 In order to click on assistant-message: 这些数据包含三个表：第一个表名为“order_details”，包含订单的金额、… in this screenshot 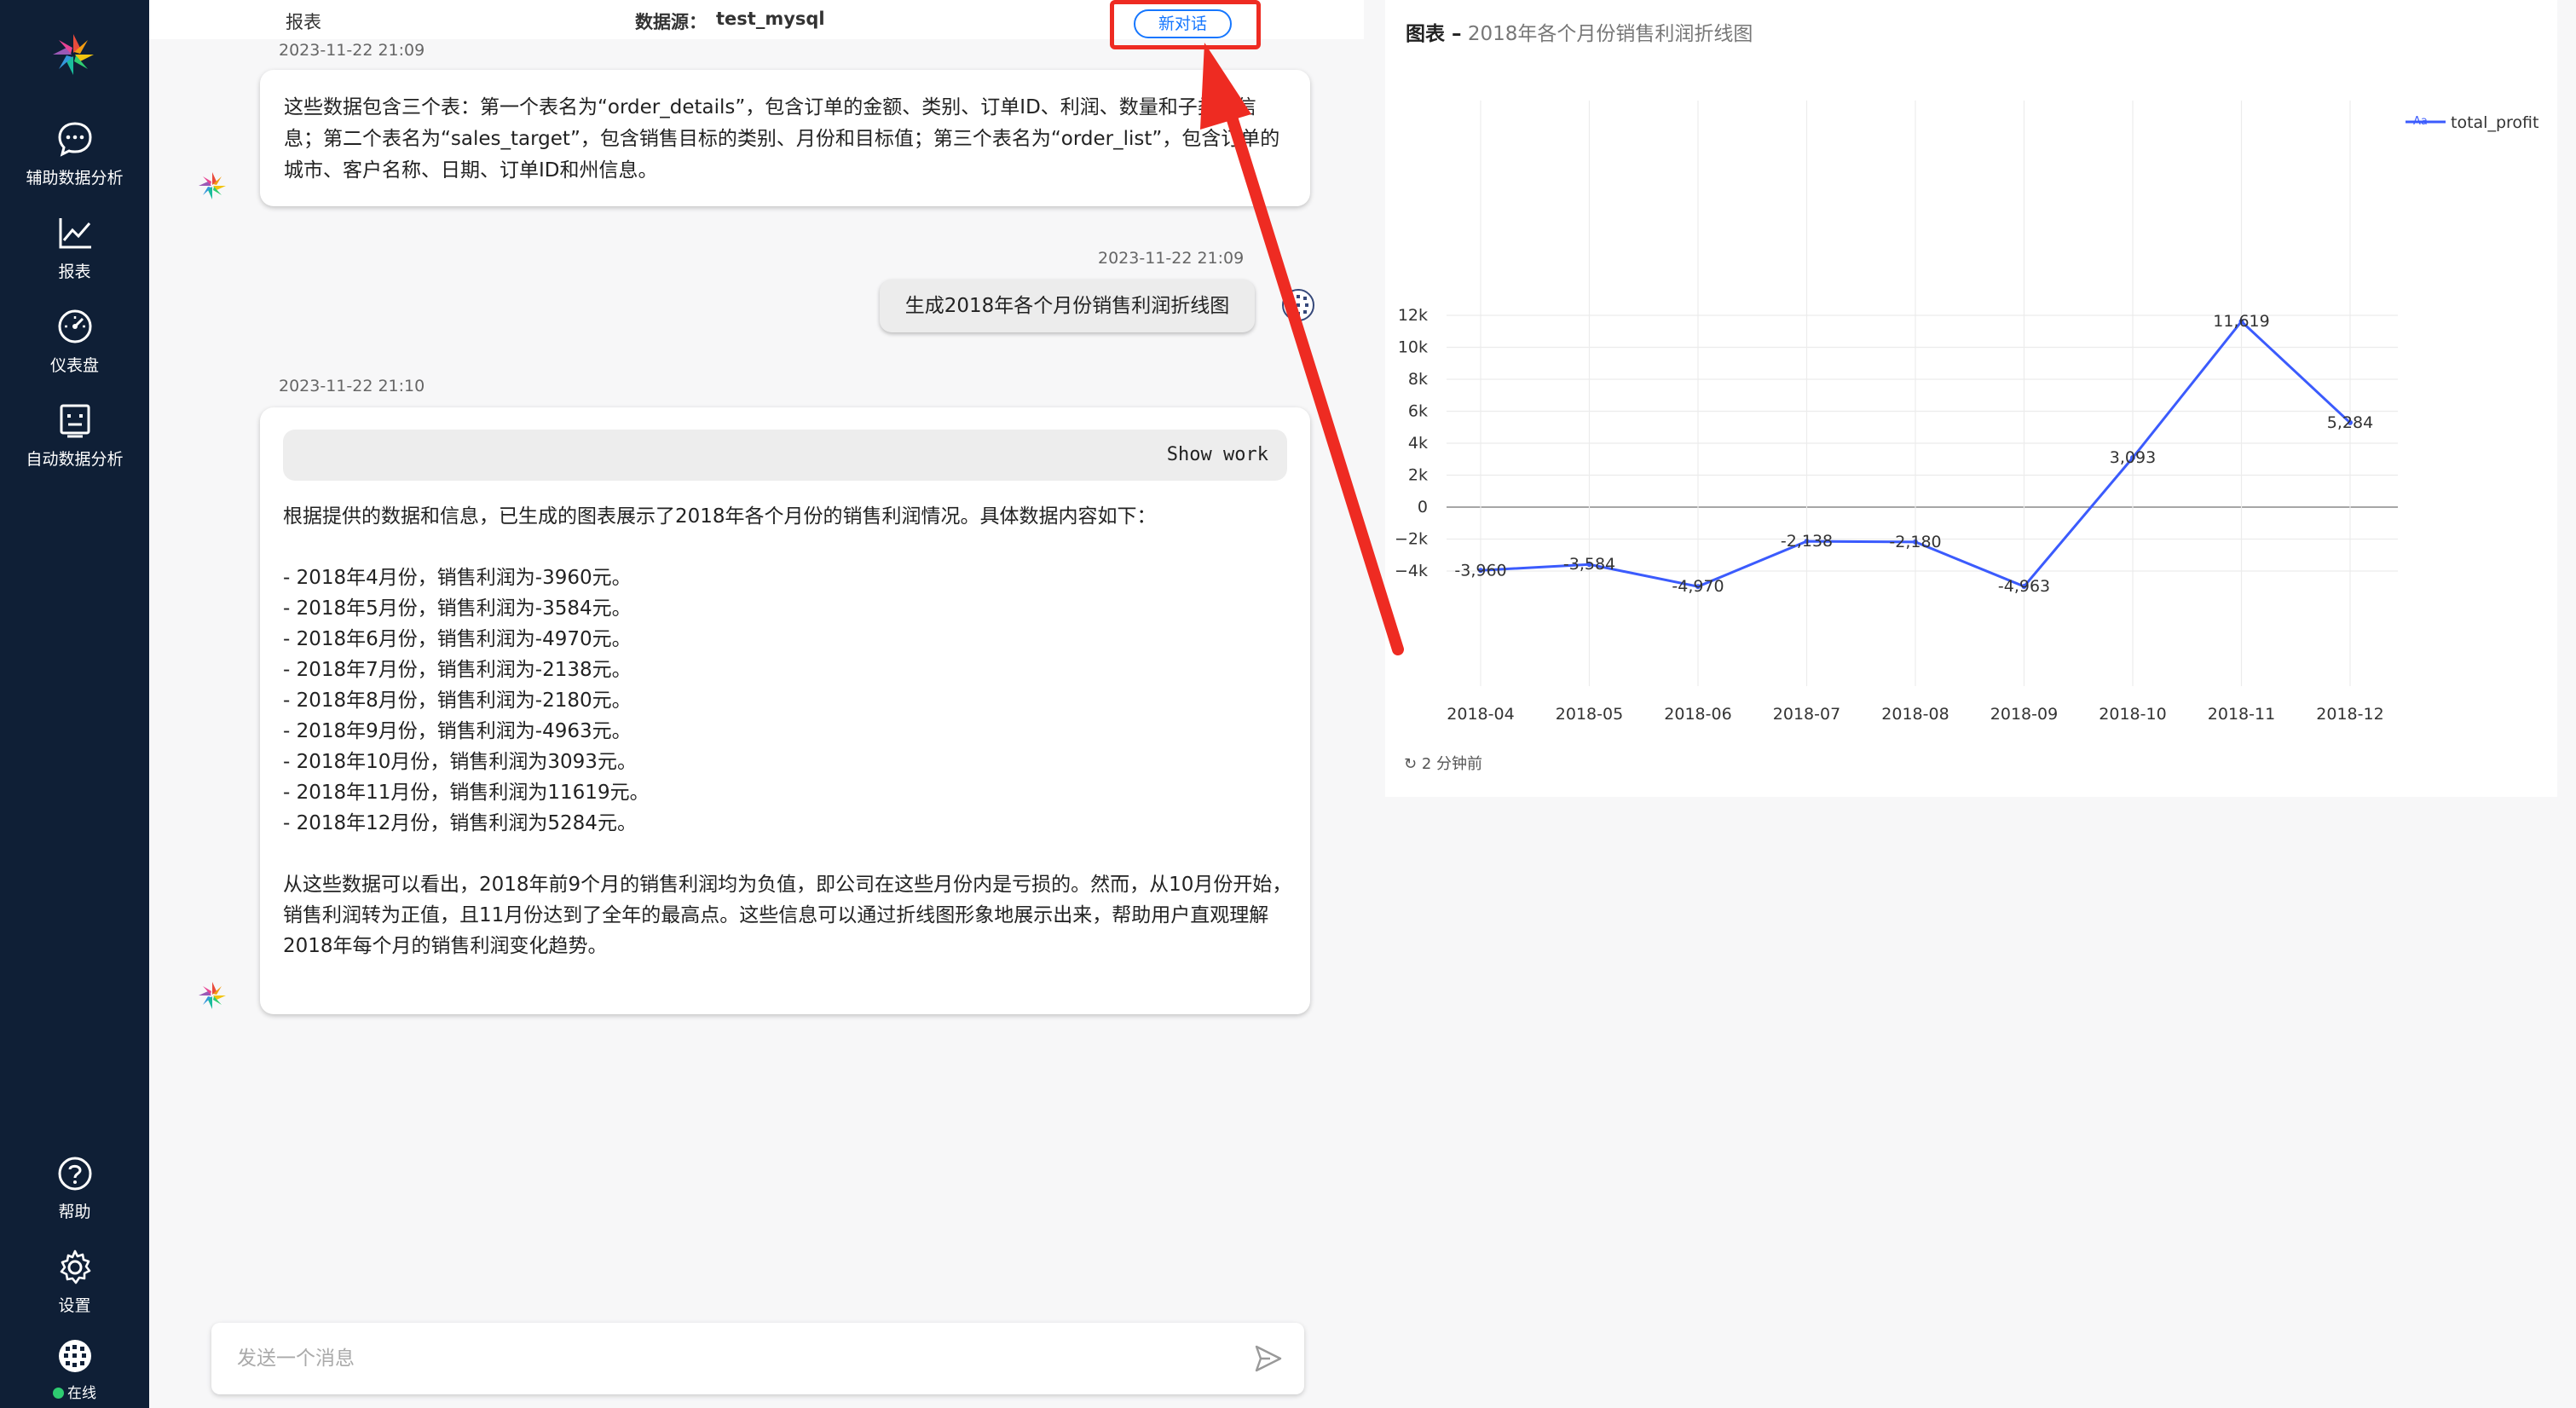, I will do `click(785, 138)`.